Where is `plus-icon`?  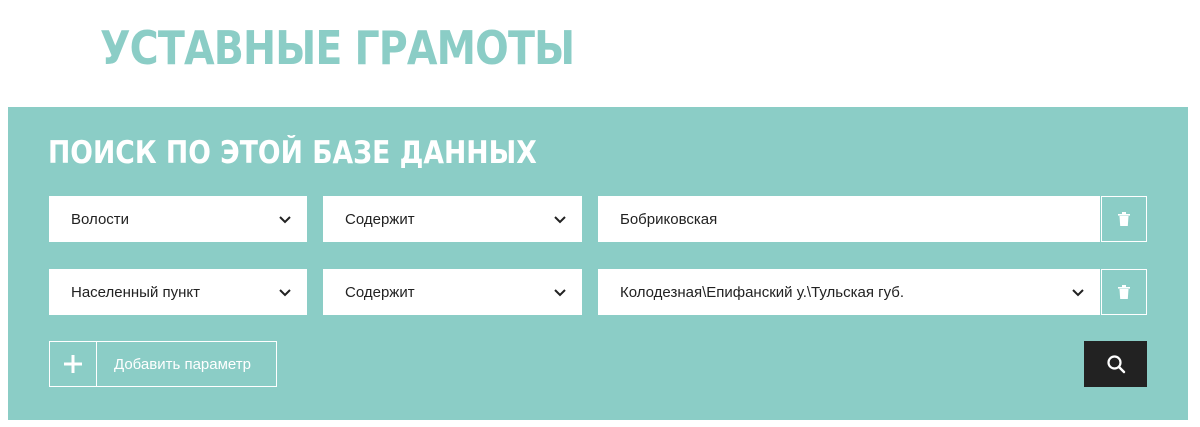
plus-icon is located at coordinates (73, 364).